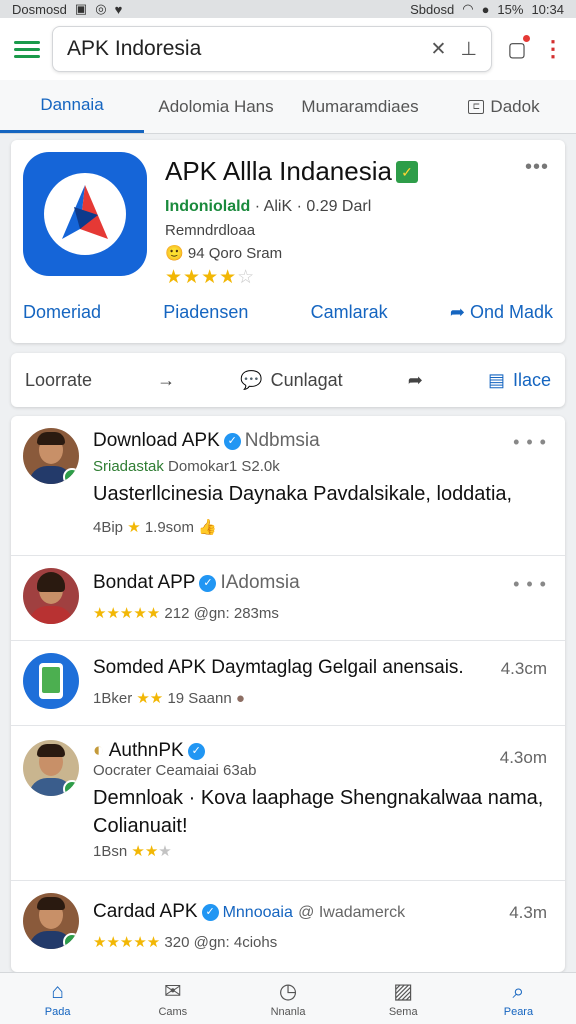 This screenshot has width=576, height=1024. What do you see at coordinates (496, 379) in the screenshot?
I see `document-icon: ▤` at bounding box center [496, 379].